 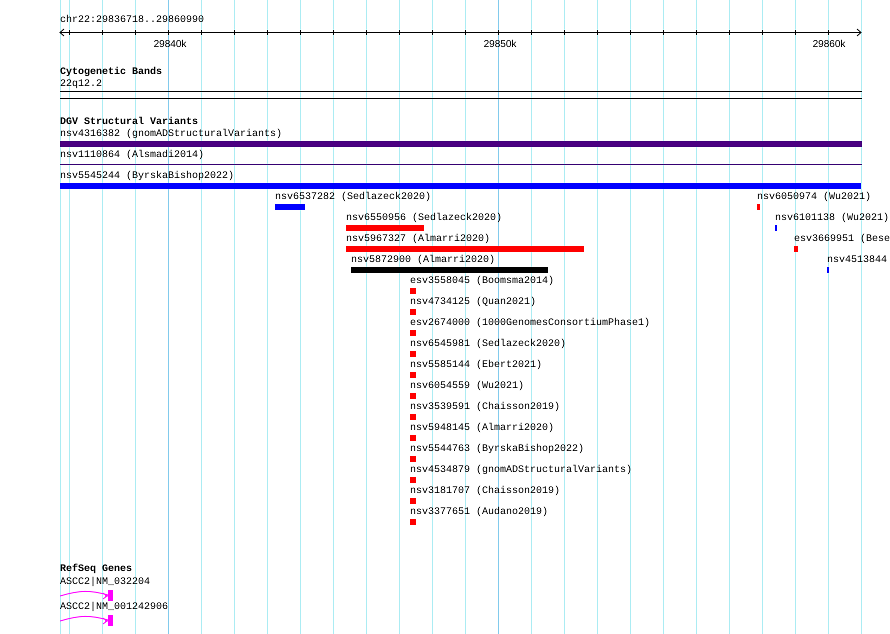 I want to click on variant-label: nsv6537282 (Sedlazeck2020), so click(x=353, y=198).